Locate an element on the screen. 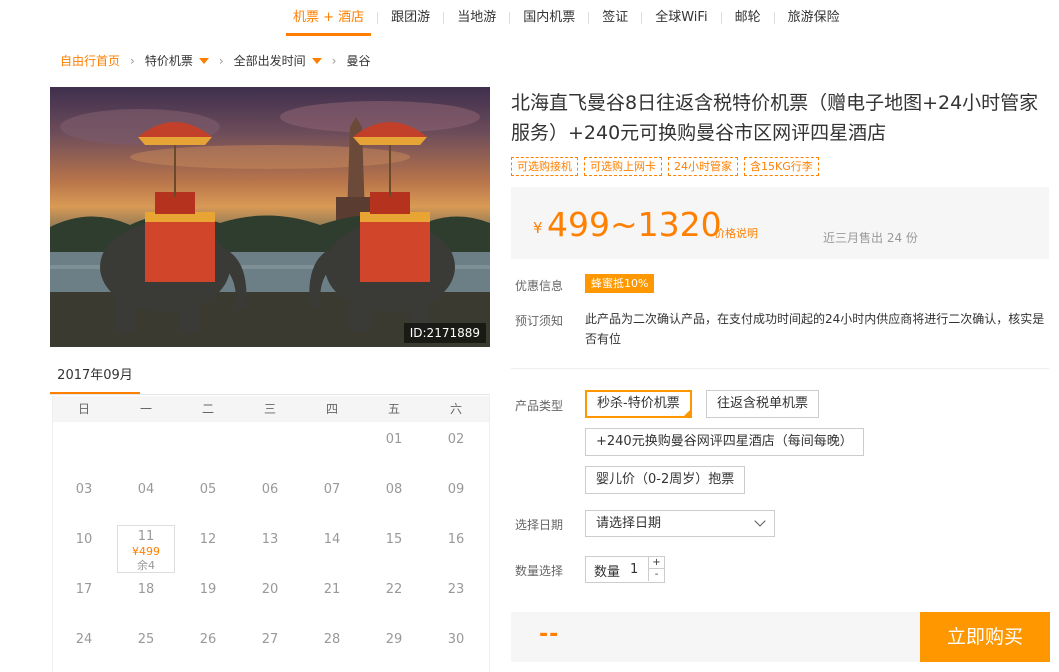 The image size is (1059, 672). price-panel: ¥ 499~1320 价格说明 近三月售出 24 份 is located at coordinates (780, 223).